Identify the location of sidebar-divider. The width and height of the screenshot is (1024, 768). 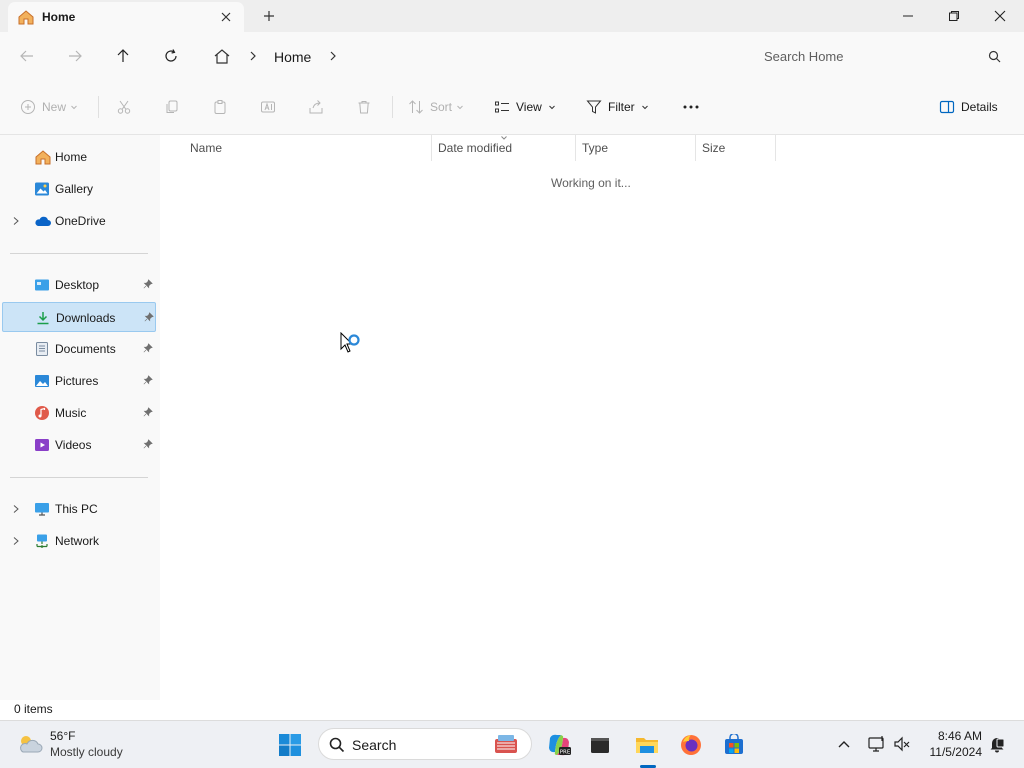
(79, 253).